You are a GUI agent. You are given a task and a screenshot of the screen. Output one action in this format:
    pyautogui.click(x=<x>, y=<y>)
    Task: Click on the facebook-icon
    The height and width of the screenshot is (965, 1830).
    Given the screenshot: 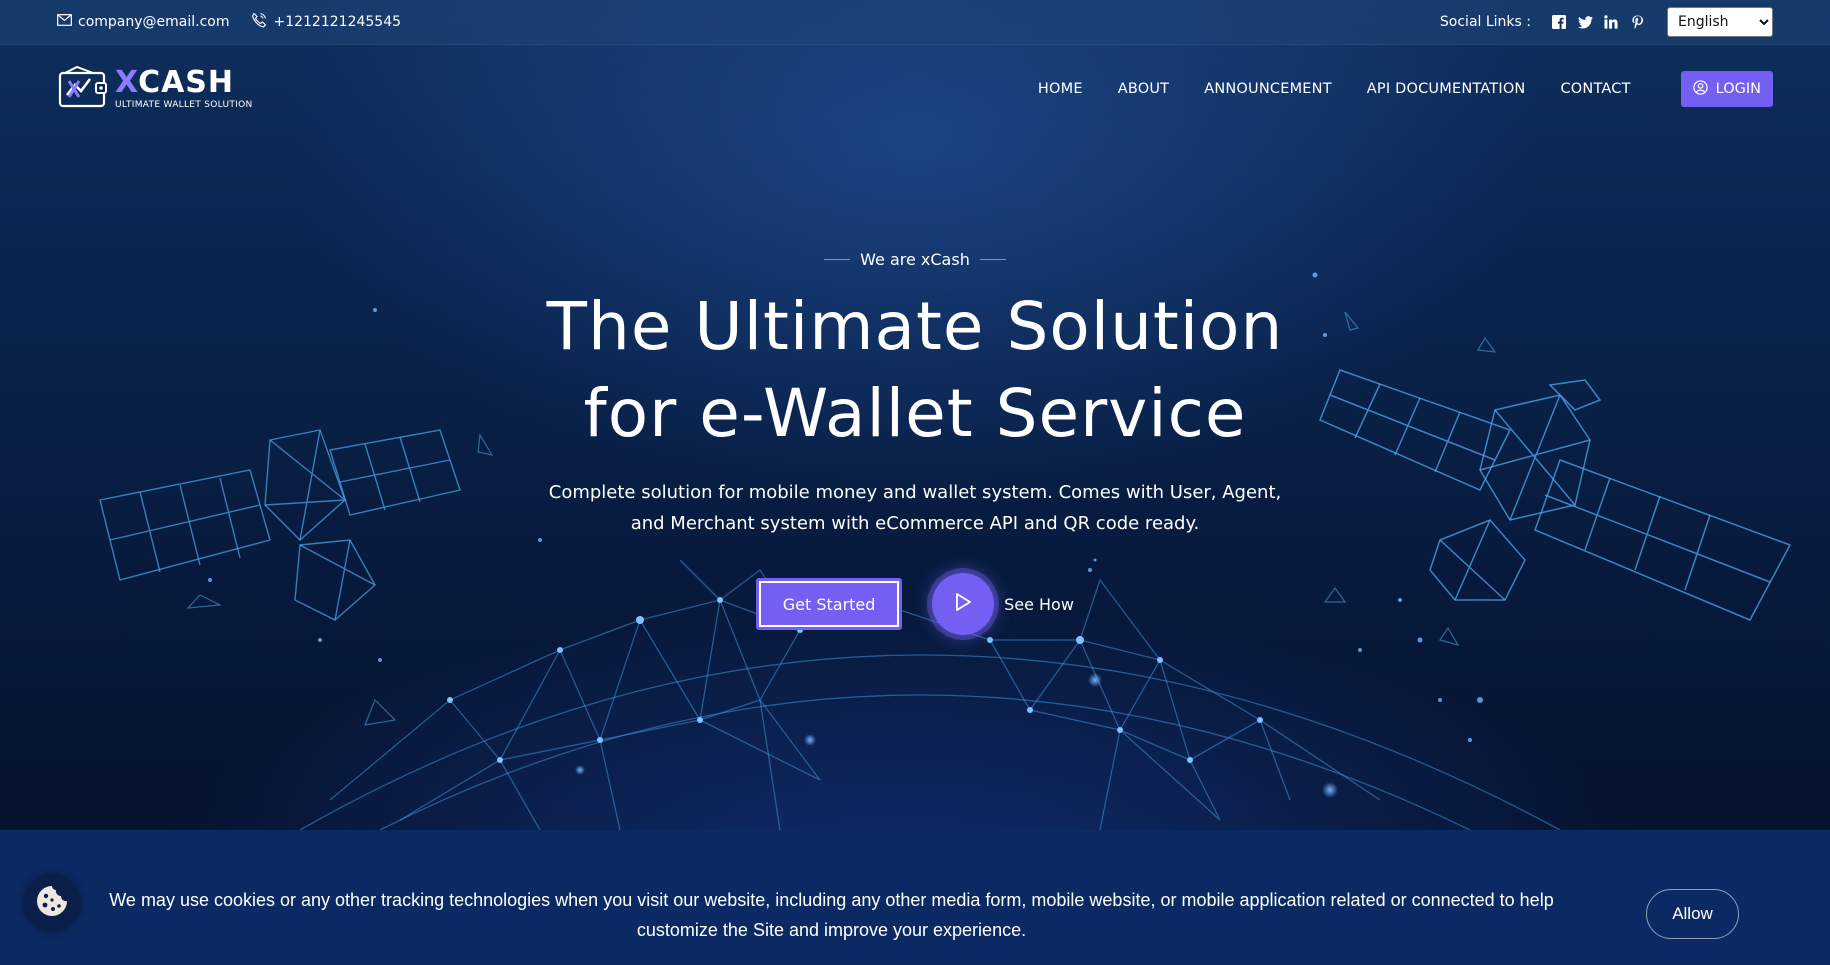 What is the action you would take?
    pyautogui.click(x=1559, y=22)
    